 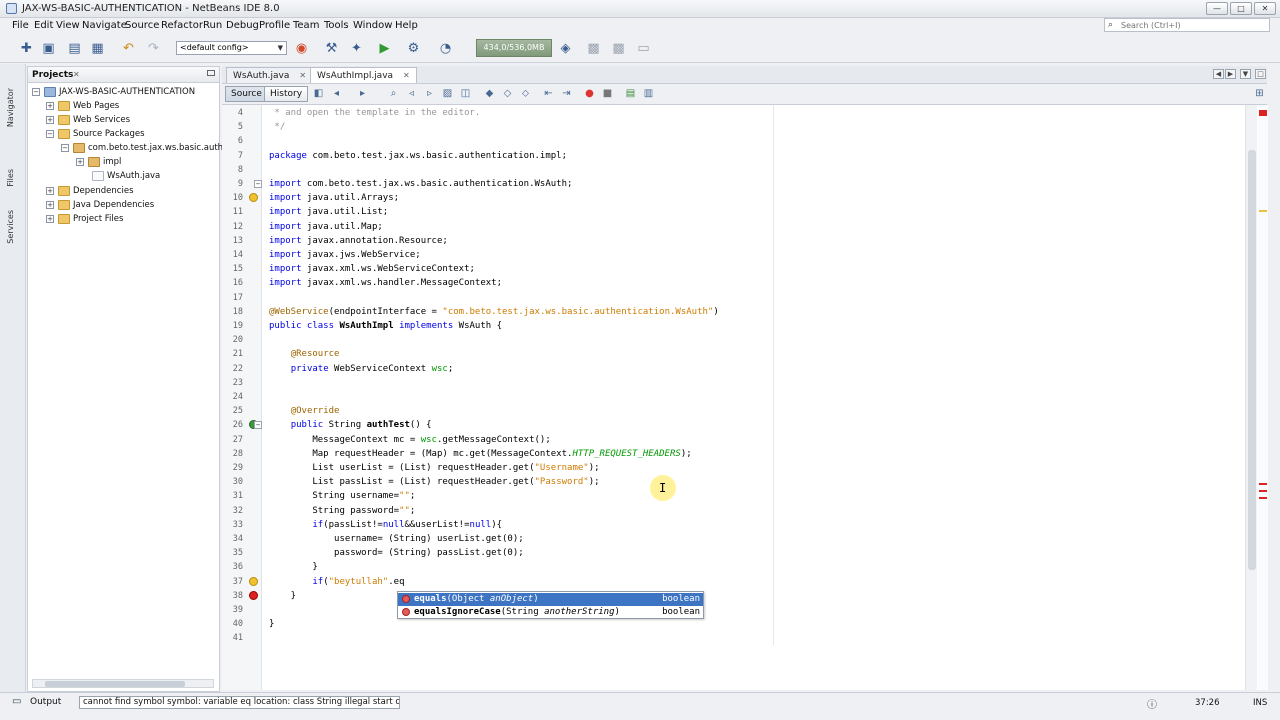 What do you see at coordinates (363, 75) in the screenshot?
I see `tab-wsauthimpl: WsAuthImpl.java ✕` at bounding box center [363, 75].